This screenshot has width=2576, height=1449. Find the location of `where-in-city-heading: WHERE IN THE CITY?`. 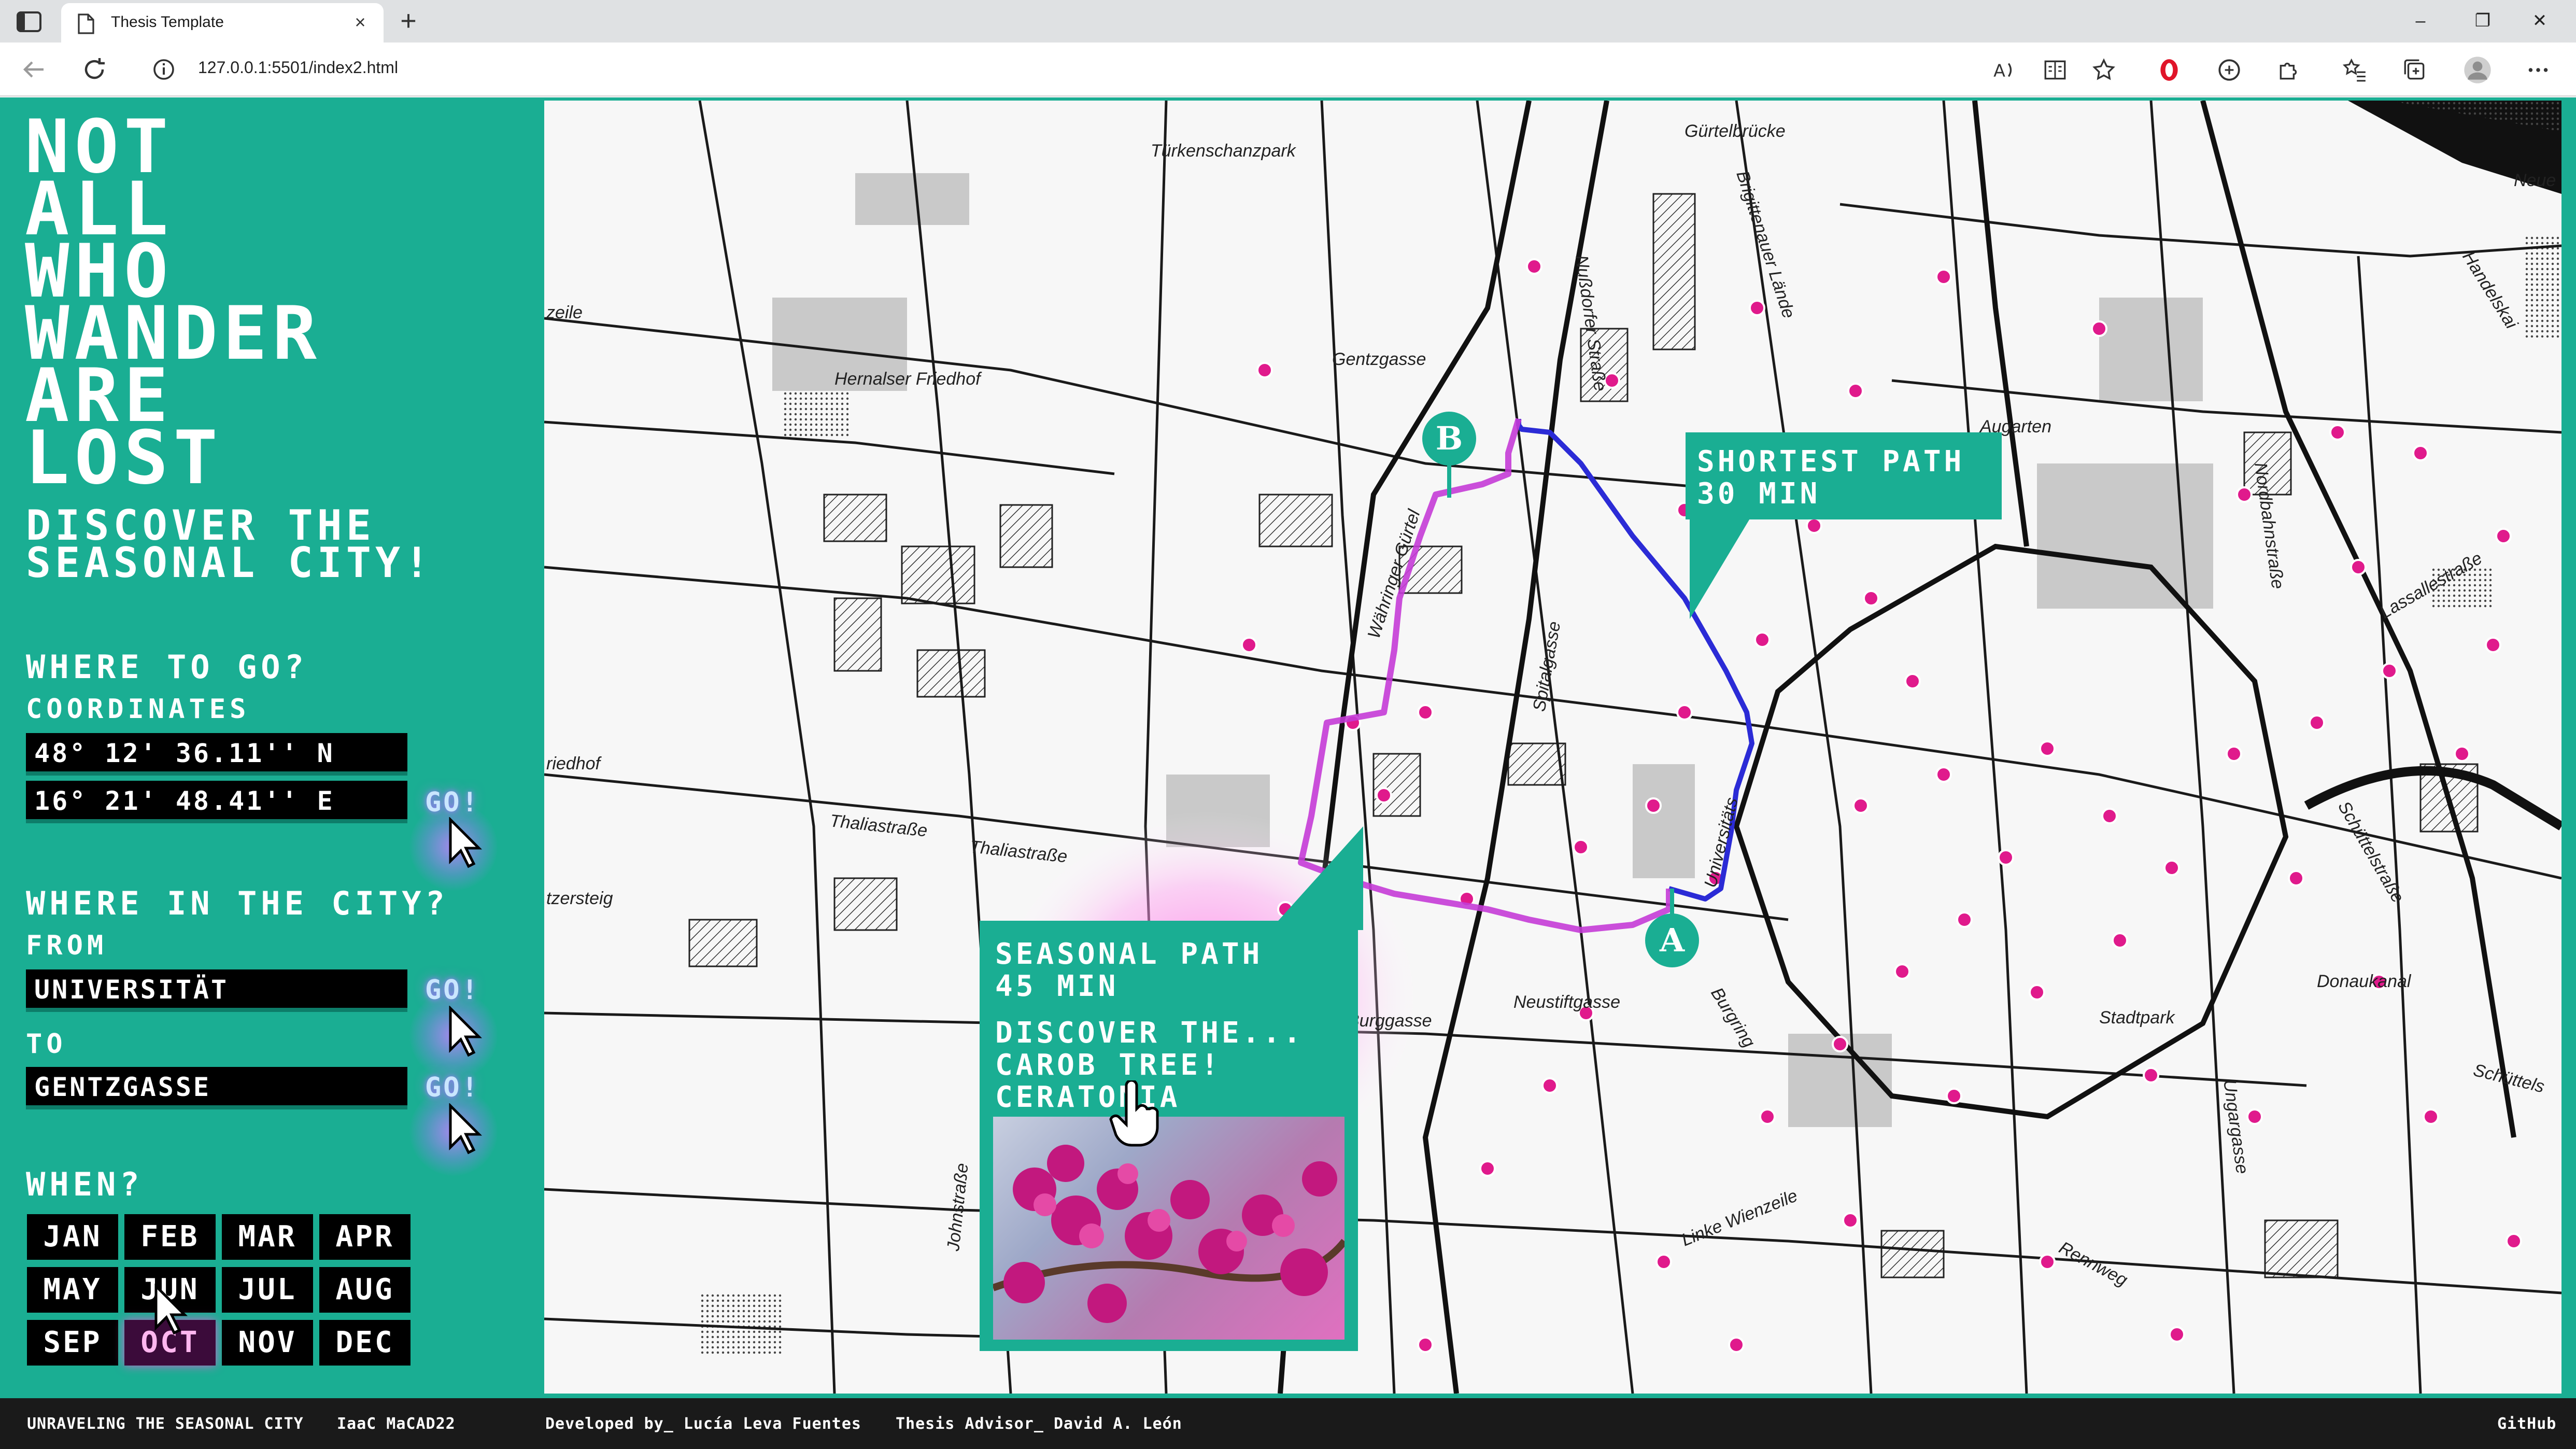

where-in-city-heading: WHERE IN THE CITY? is located at coordinates (237, 903).